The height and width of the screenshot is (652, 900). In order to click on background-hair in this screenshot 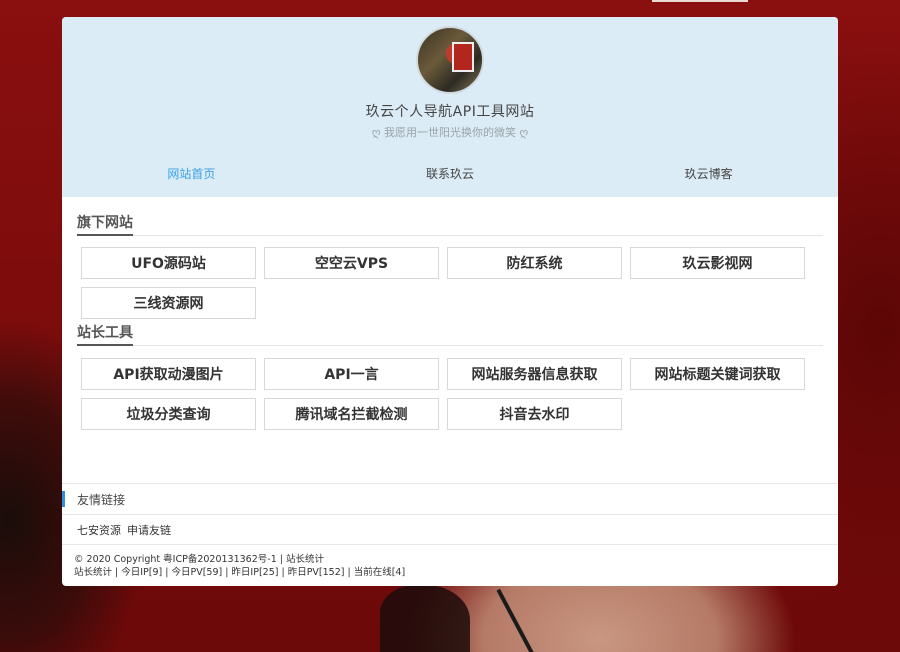, I will do `click(425, 618)`.